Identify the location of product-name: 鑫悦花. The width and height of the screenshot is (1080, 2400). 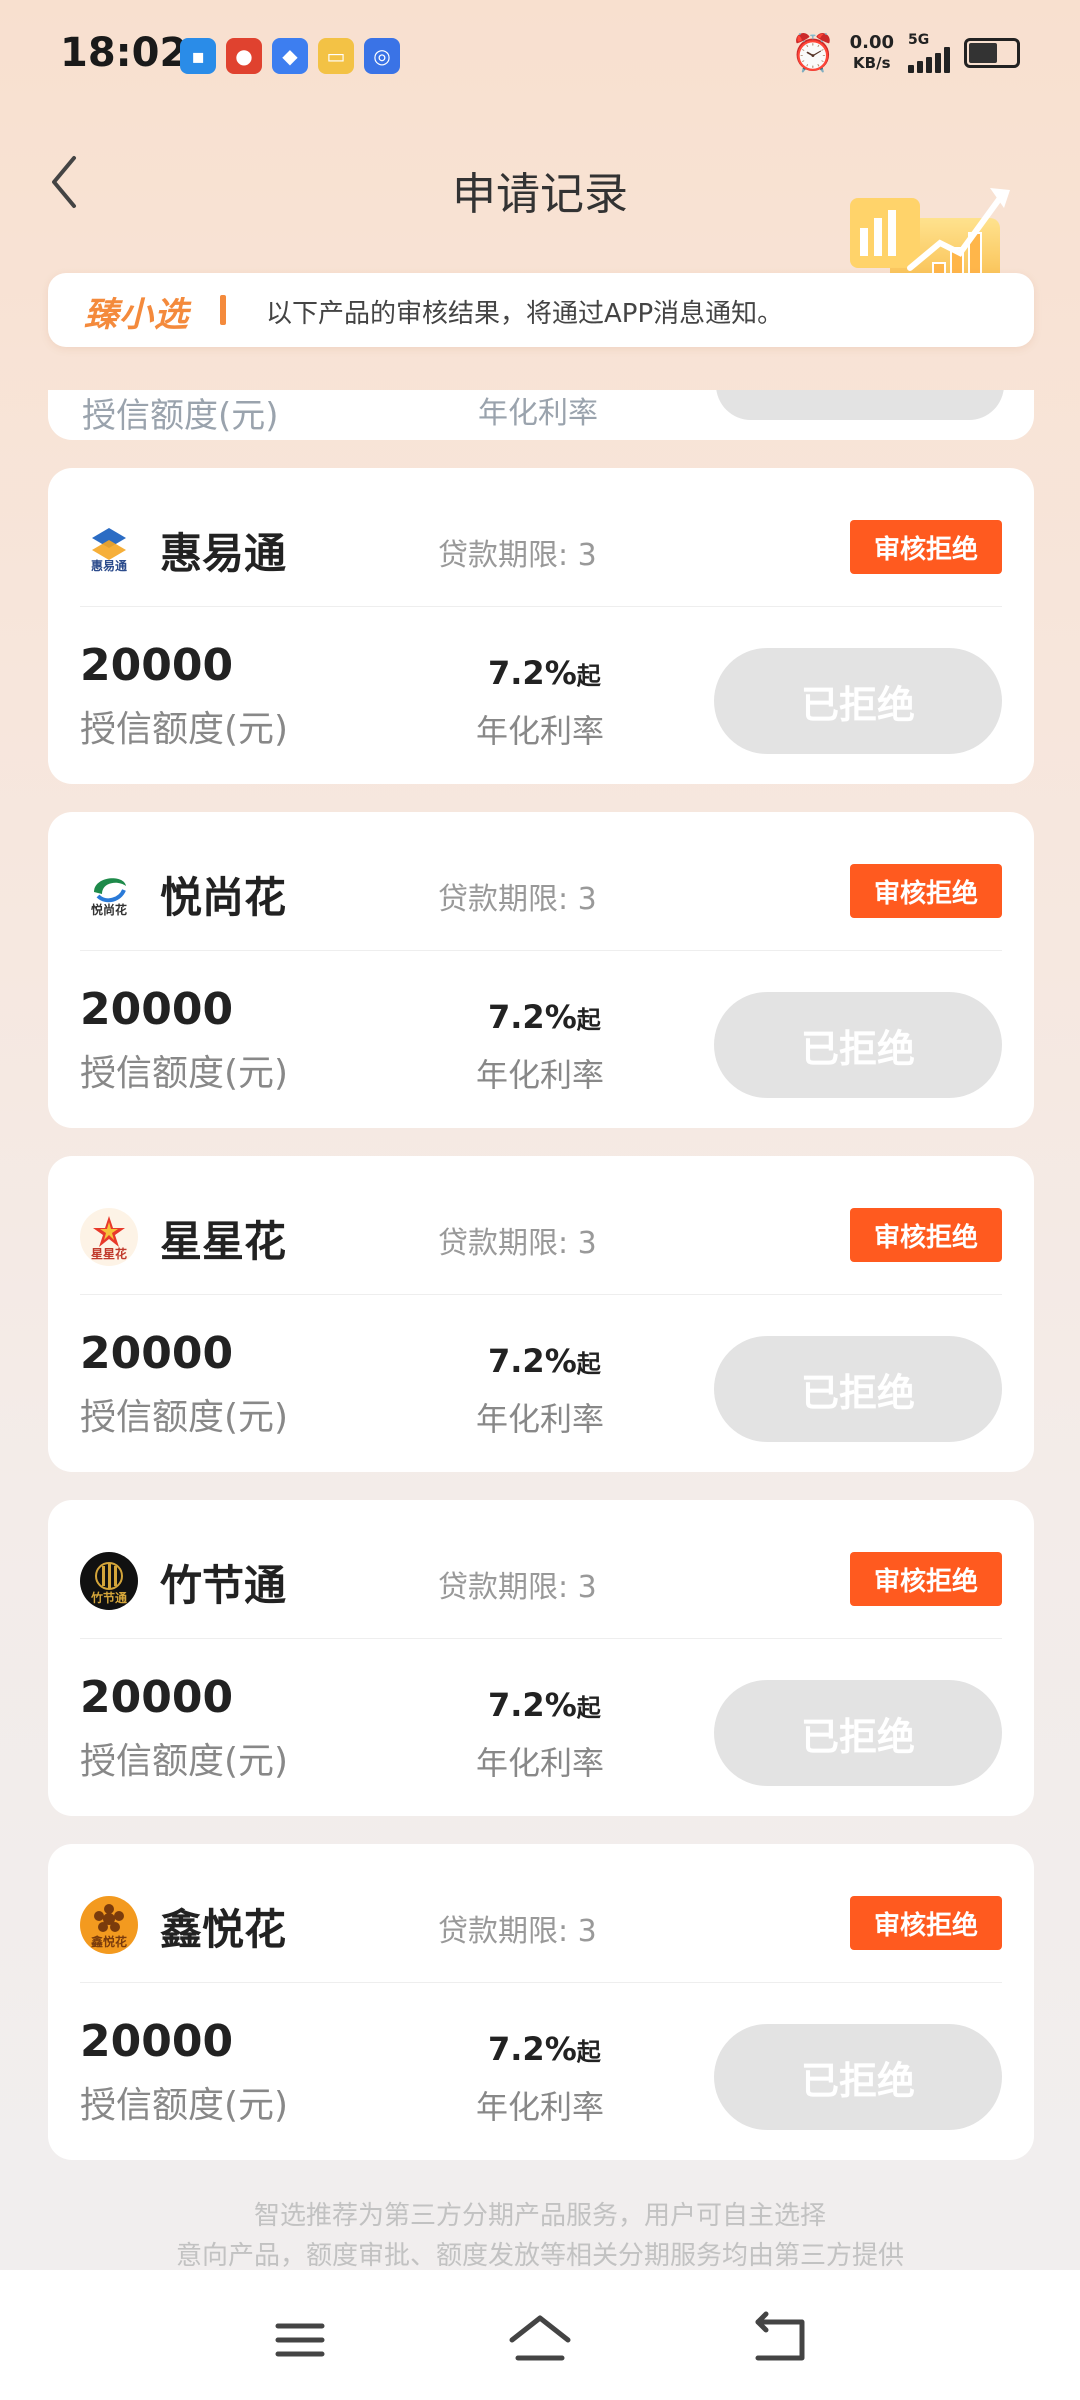
(223, 1929).